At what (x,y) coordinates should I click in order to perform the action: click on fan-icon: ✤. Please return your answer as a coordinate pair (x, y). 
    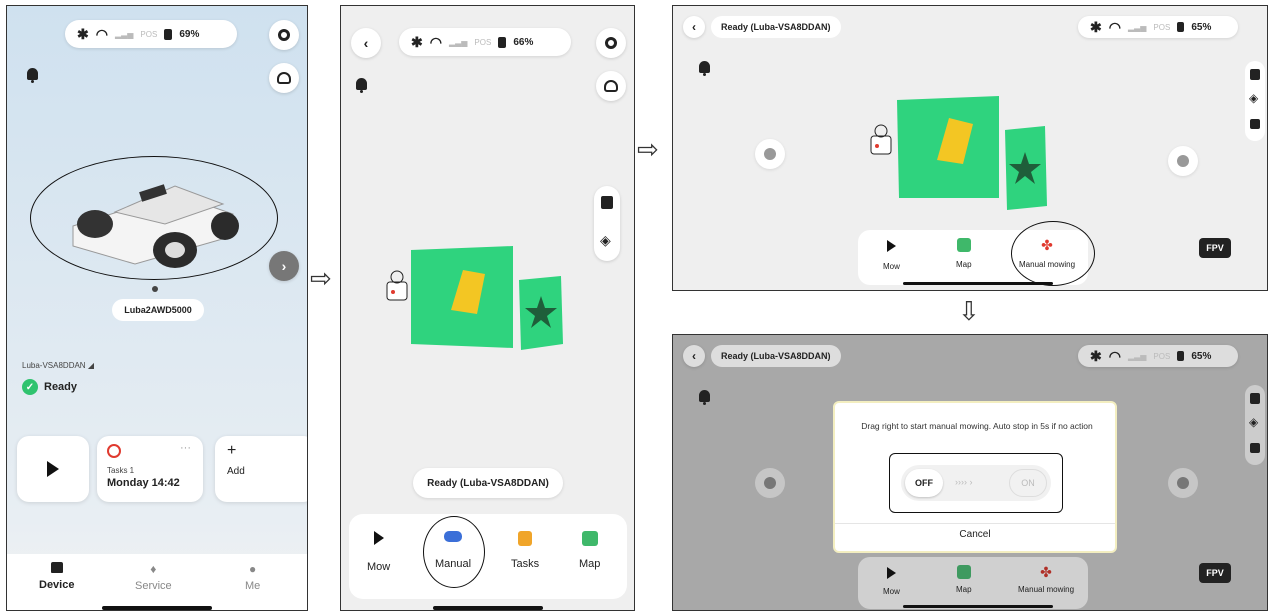
    Looking at the image, I should click on (1046, 572).